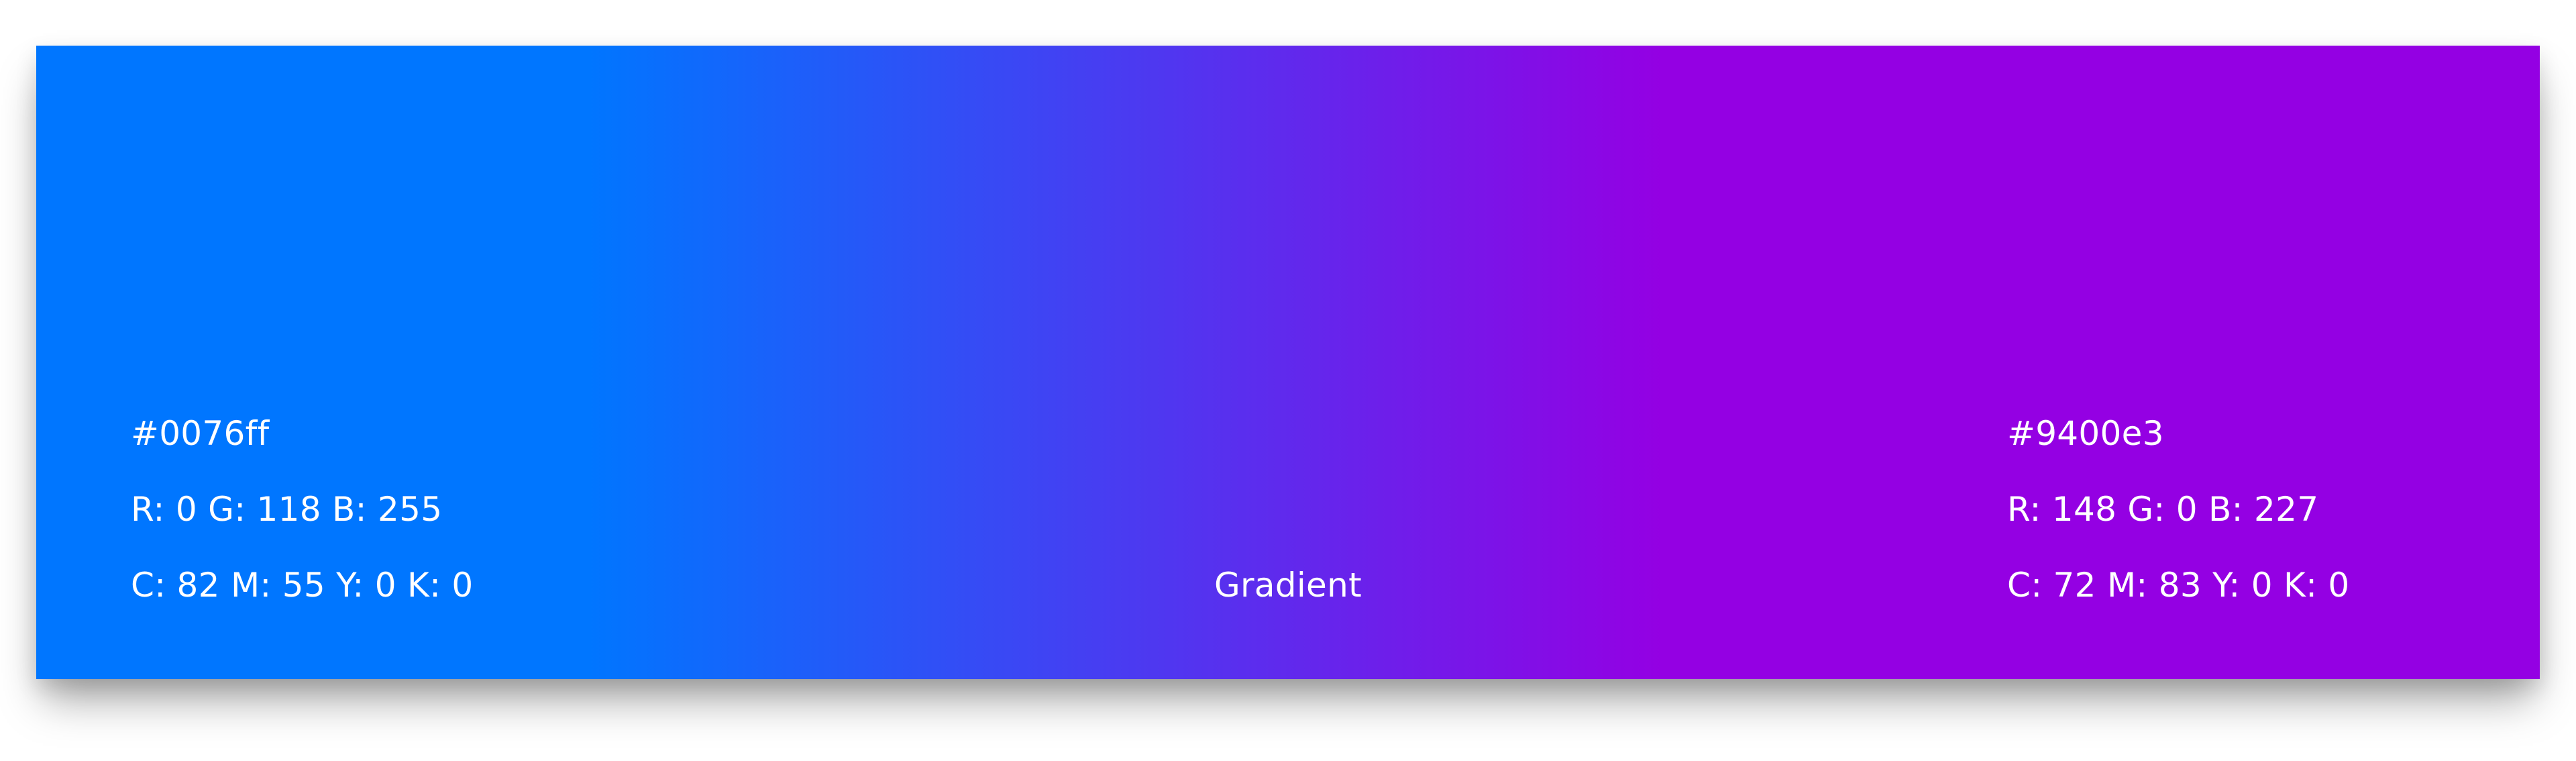  I want to click on end-color-rgb: R: 148 G: 0 B: 227, so click(2163, 509).